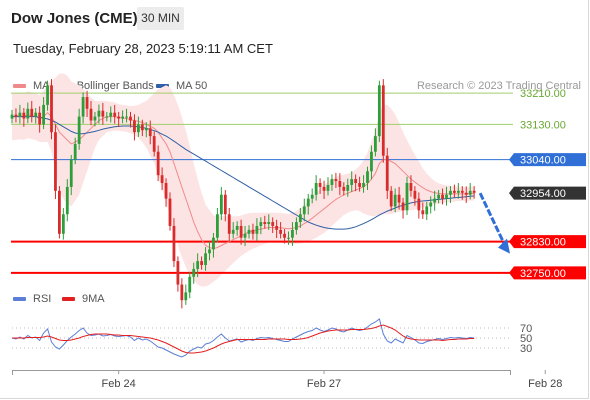 The width and height of the screenshot is (590, 400). What do you see at coordinates (547, 273) in the screenshot?
I see `level-label-support-5: 32750.00` at bounding box center [547, 273].